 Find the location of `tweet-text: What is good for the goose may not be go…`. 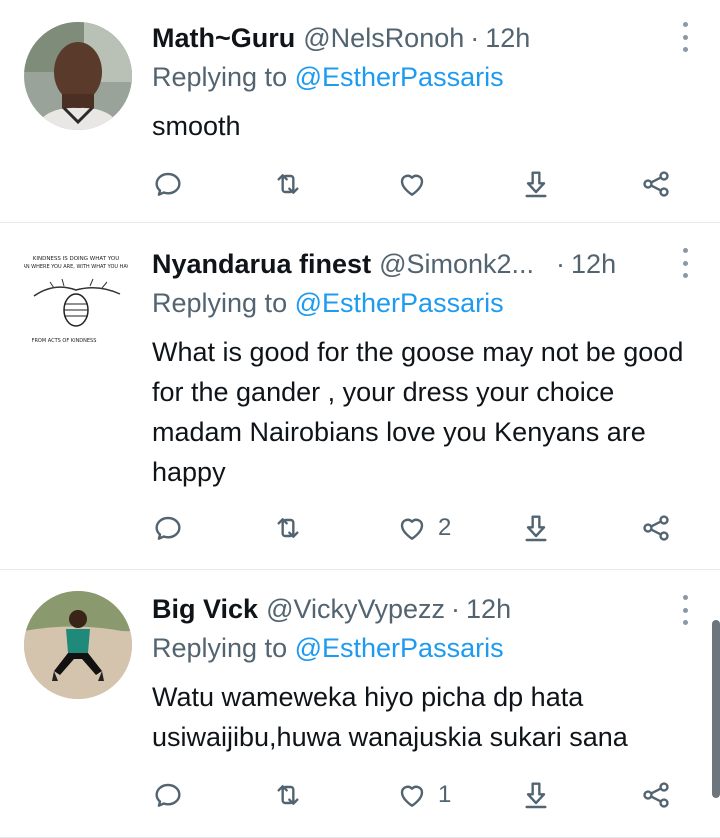

tweet-text: What is good for the goose may not be go… is located at coordinates (418, 412).